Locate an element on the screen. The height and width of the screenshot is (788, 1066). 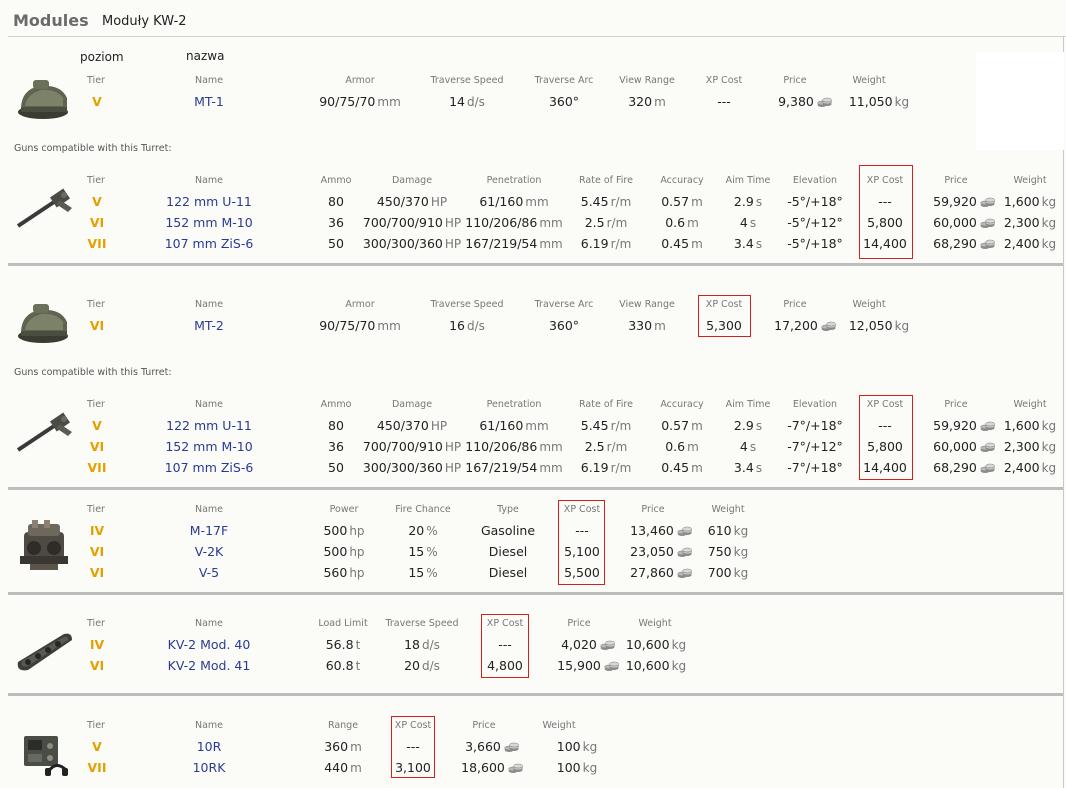
elevation-value: -5°/+12° is located at coordinates (815, 222).